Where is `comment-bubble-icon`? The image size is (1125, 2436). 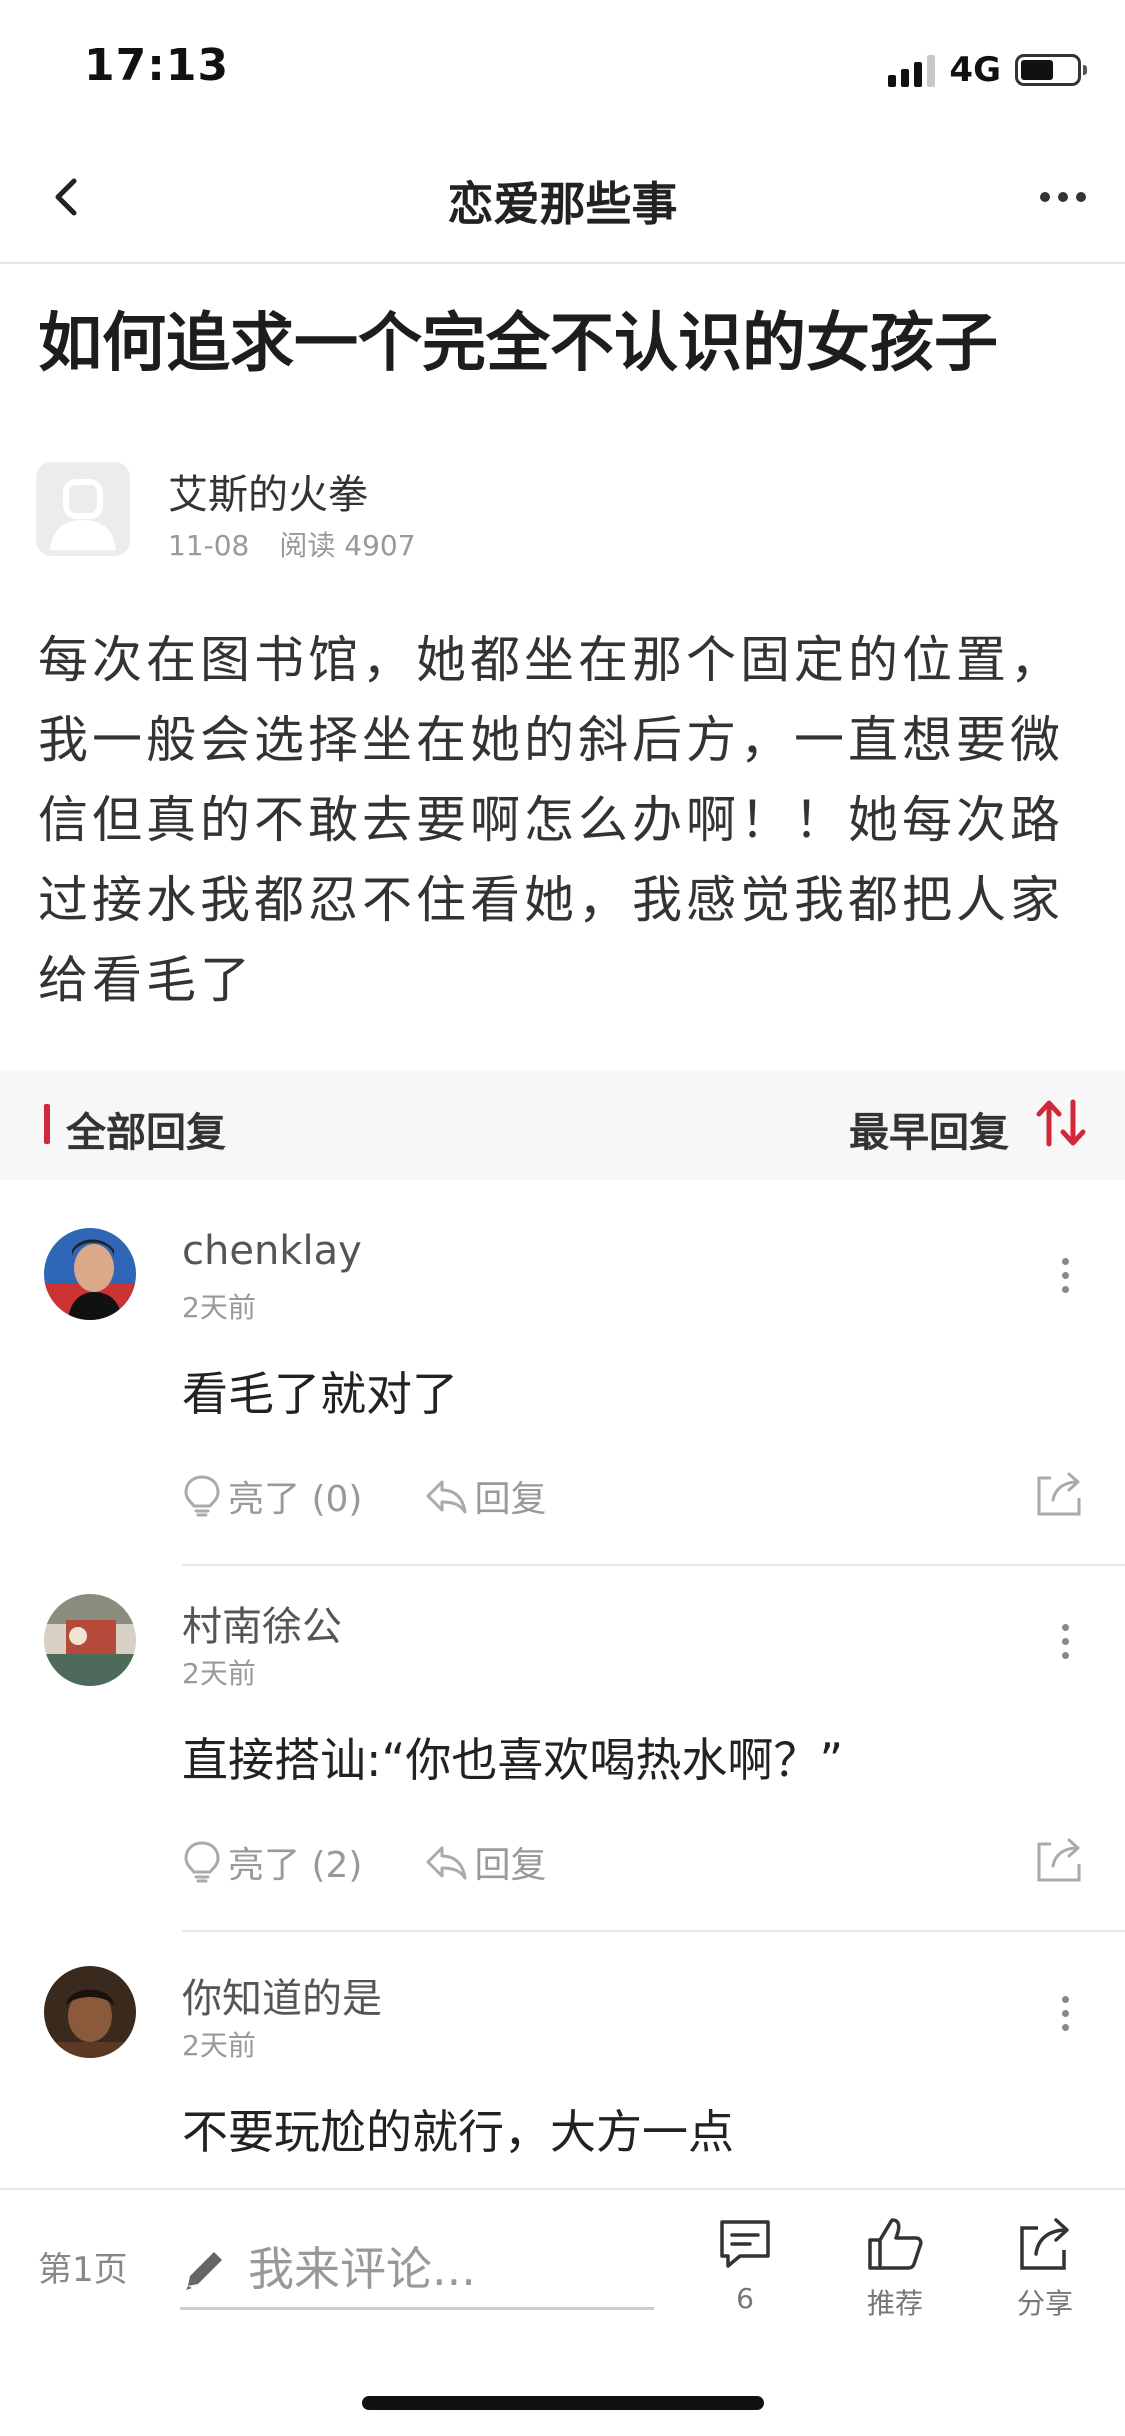
comment-bubble-icon is located at coordinates (745, 2244).